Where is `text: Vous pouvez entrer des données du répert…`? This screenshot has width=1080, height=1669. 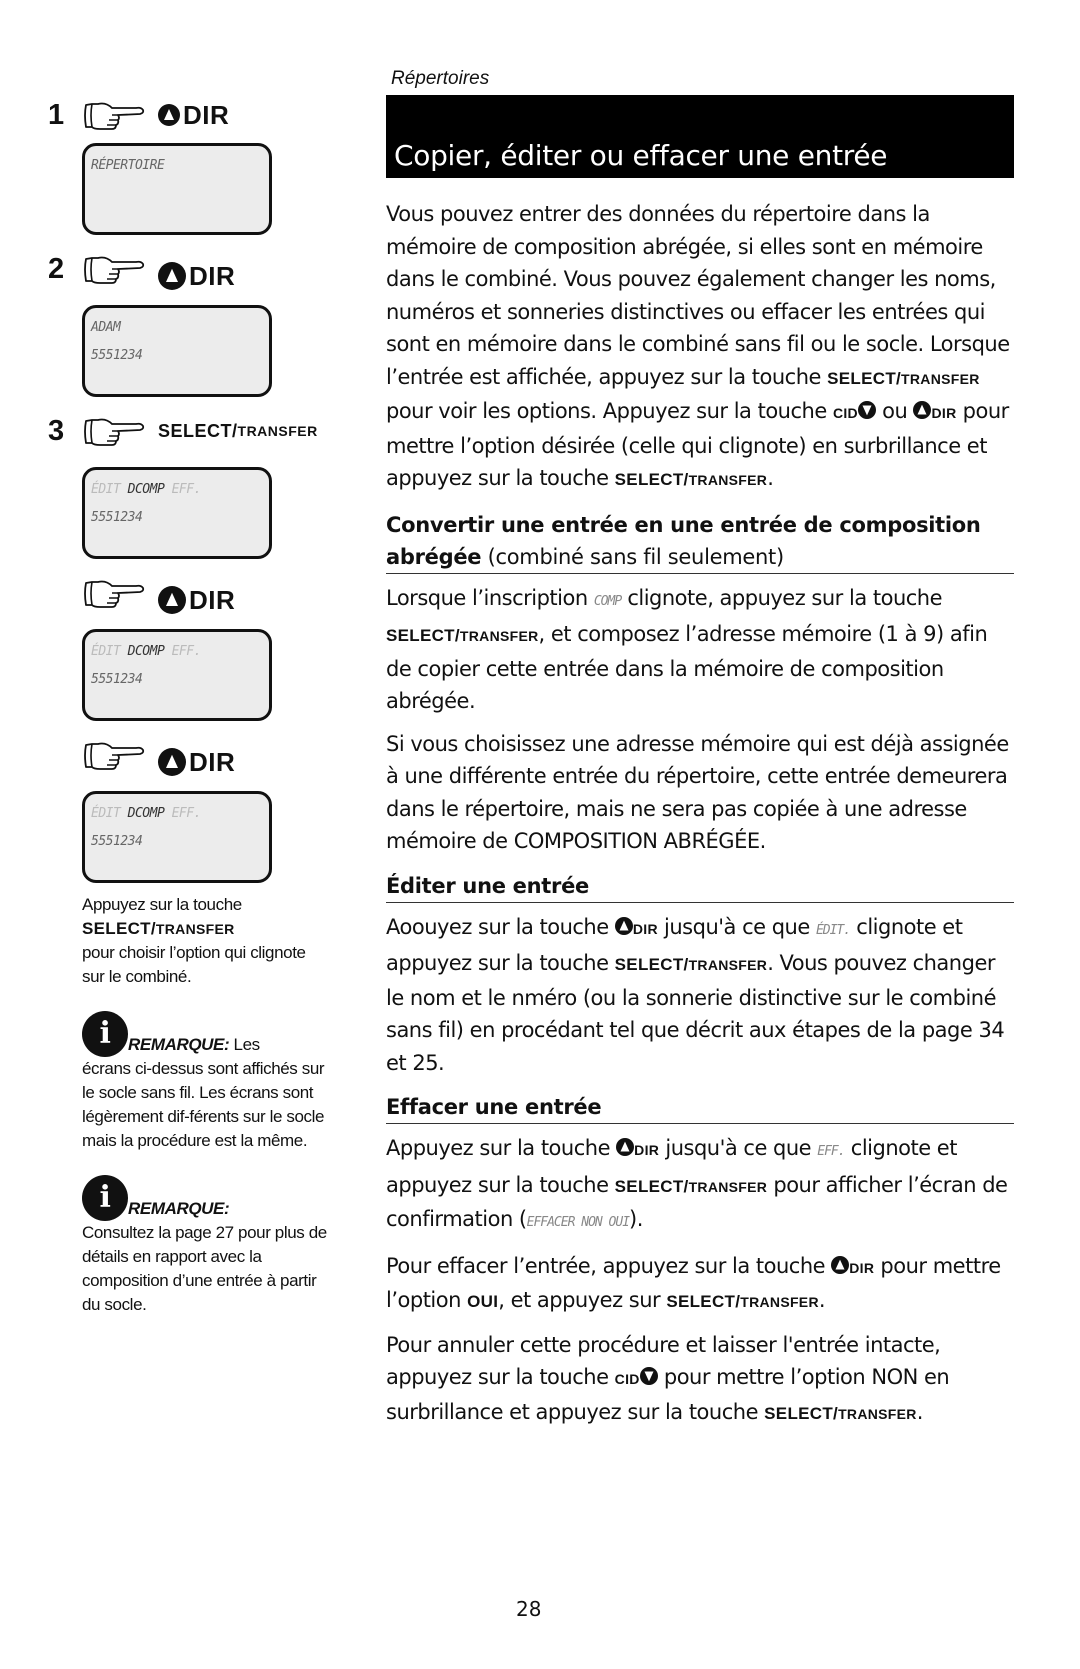
text: Vous pouvez entrer des données du répert… is located at coordinates (698, 295).